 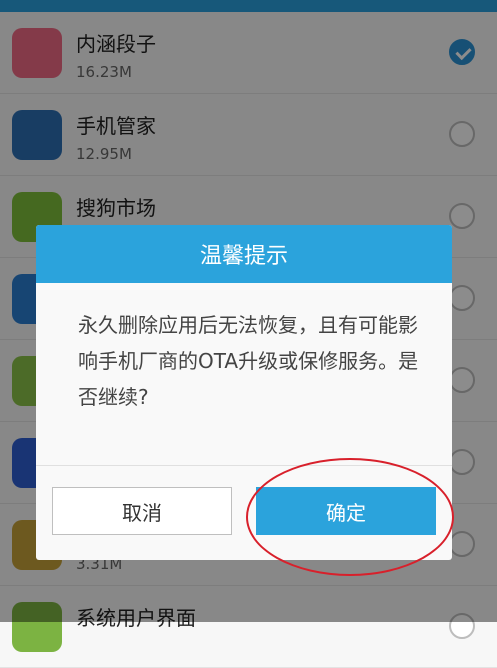 I want to click on dialog-divider, so click(x=244, y=465).